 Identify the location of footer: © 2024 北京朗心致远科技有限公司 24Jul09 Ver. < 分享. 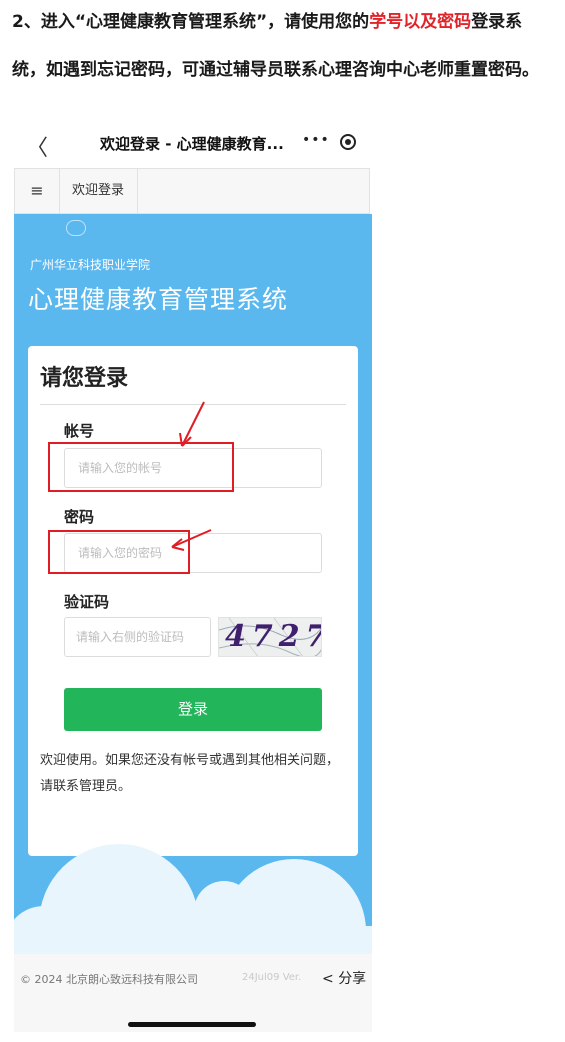
(193, 993).